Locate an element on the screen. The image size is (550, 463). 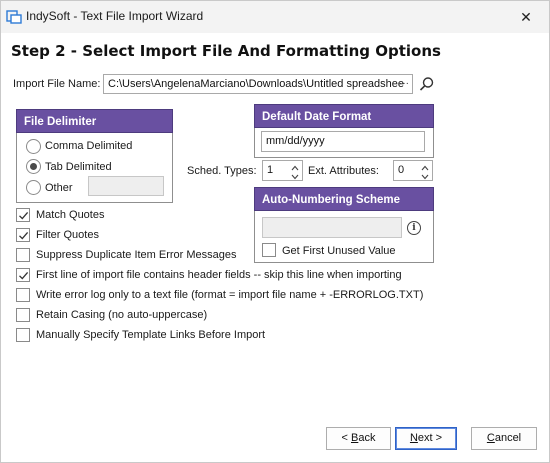
back-button: < Back is located at coordinates (358, 438).